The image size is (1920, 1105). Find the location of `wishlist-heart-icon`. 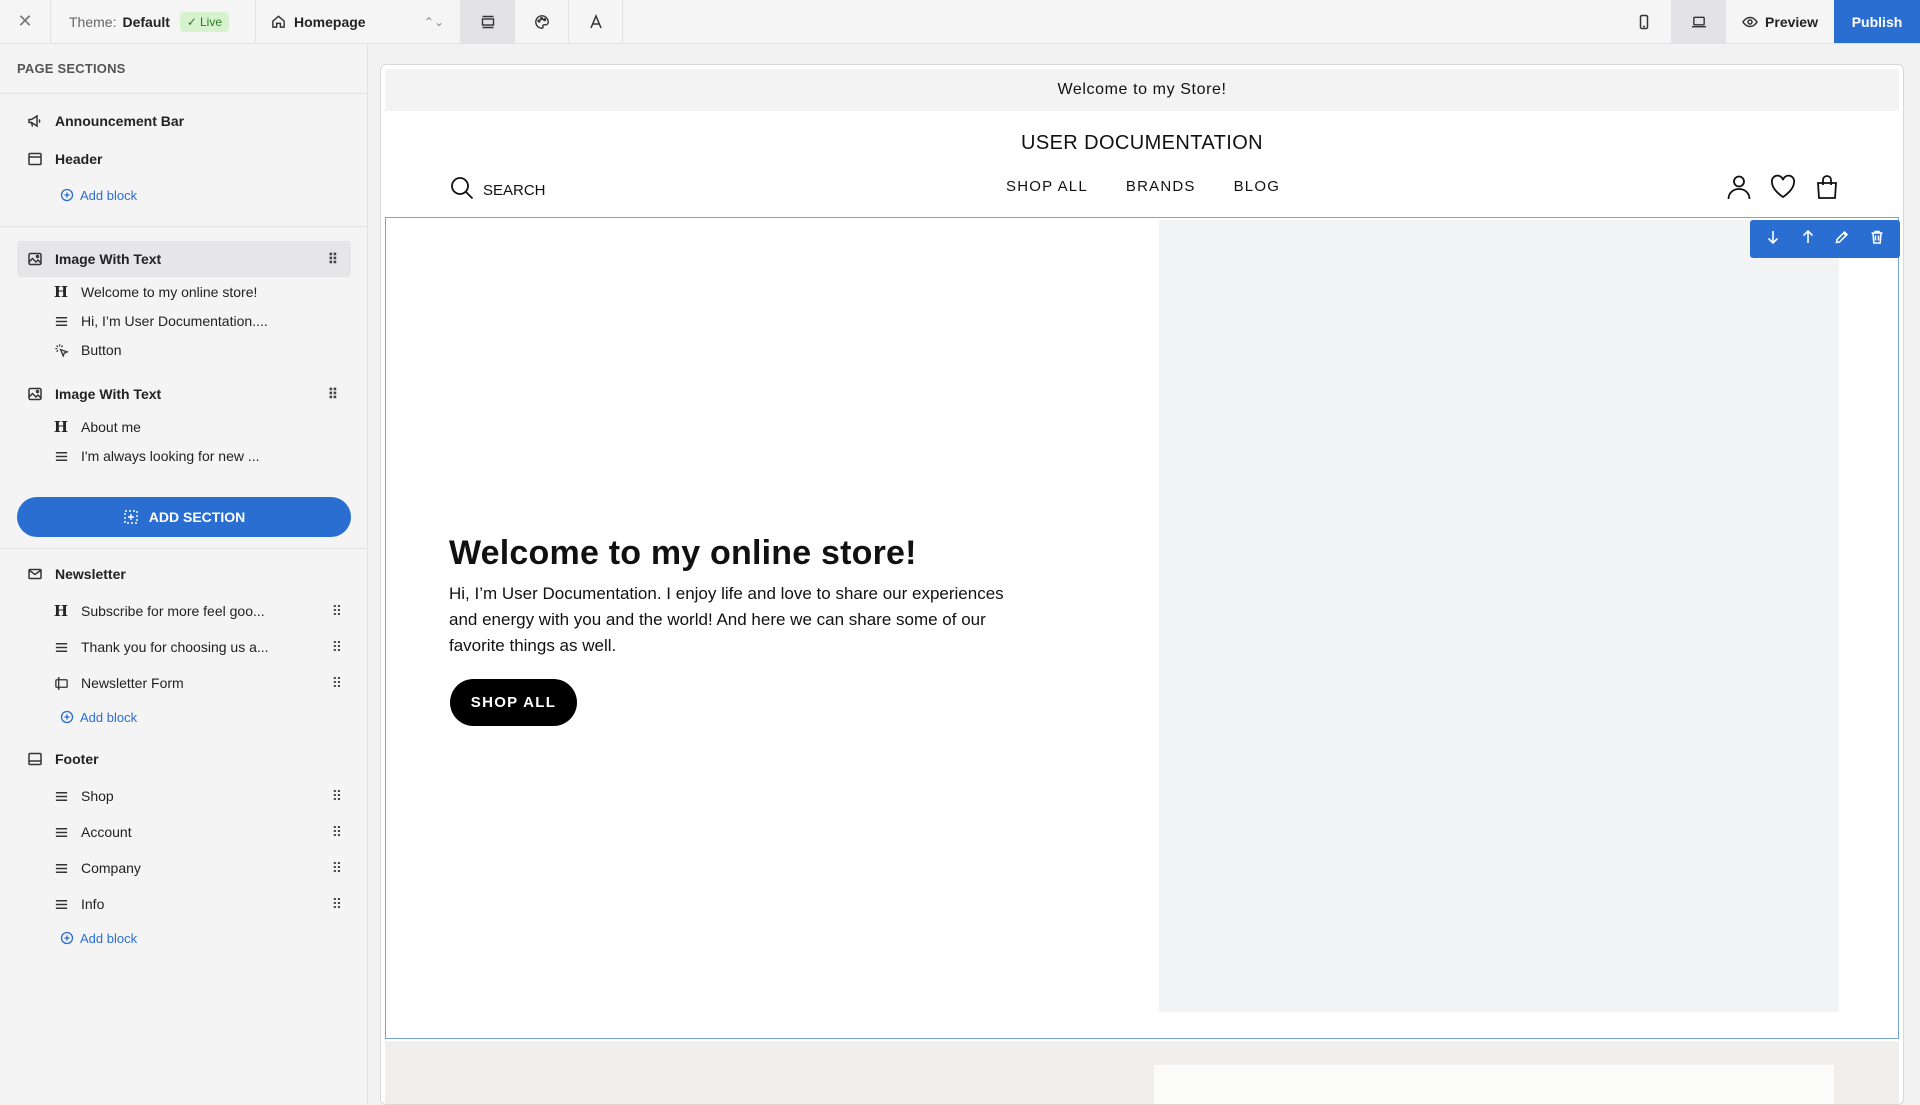

wishlist-heart-icon is located at coordinates (1783, 189).